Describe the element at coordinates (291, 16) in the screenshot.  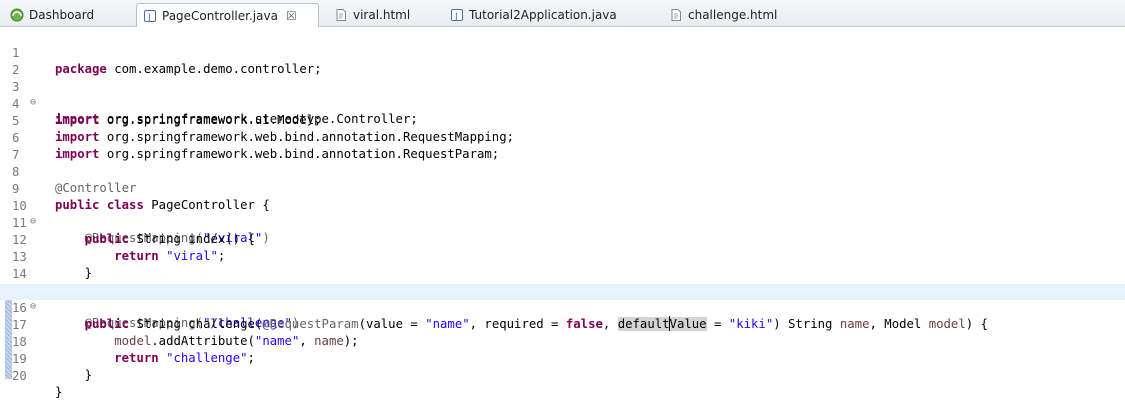
I see `close-icon: ☒` at that location.